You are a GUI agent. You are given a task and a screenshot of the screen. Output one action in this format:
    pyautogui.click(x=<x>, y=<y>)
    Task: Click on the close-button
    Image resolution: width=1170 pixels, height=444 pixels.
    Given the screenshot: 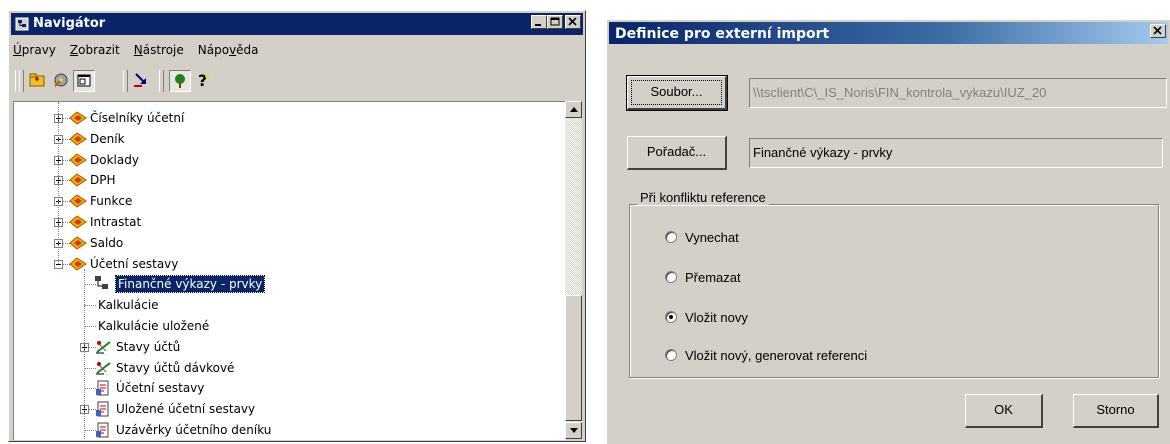 What is the action you would take?
    pyautogui.click(x=573, y=22)
    